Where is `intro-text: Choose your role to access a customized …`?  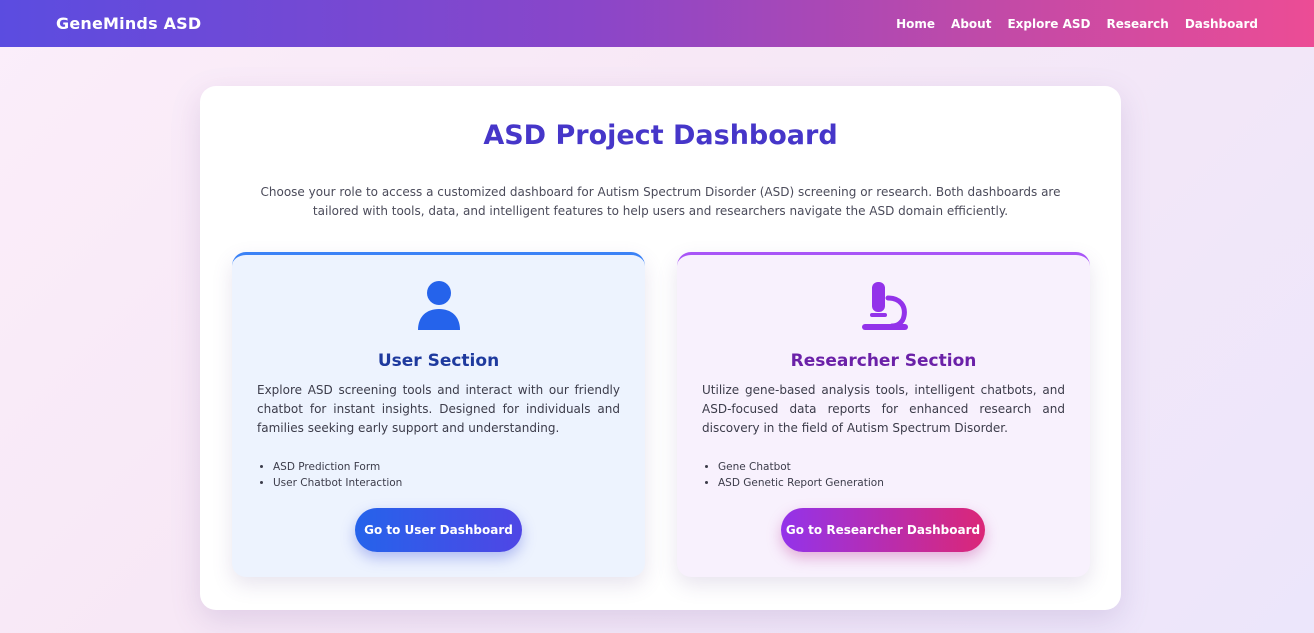
intro-text: Choose your role to access a customized … is located at coordinates (660, 201).